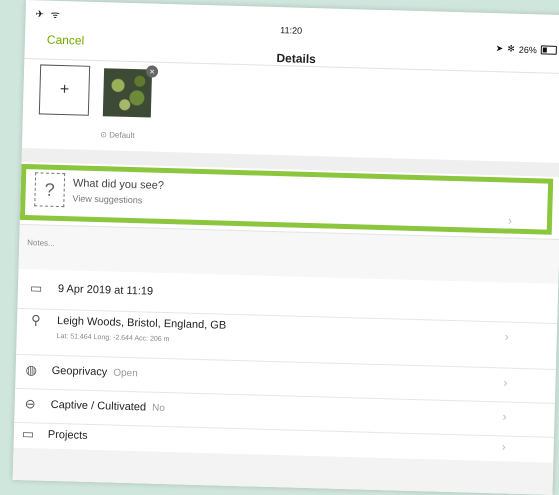 Image resolution: width=559 pixels, height=495 pixels. What do you see at coordinates (31, 370) in the screenshot?
I see `globe-icon: ◍` at bounding box center [31, 370].